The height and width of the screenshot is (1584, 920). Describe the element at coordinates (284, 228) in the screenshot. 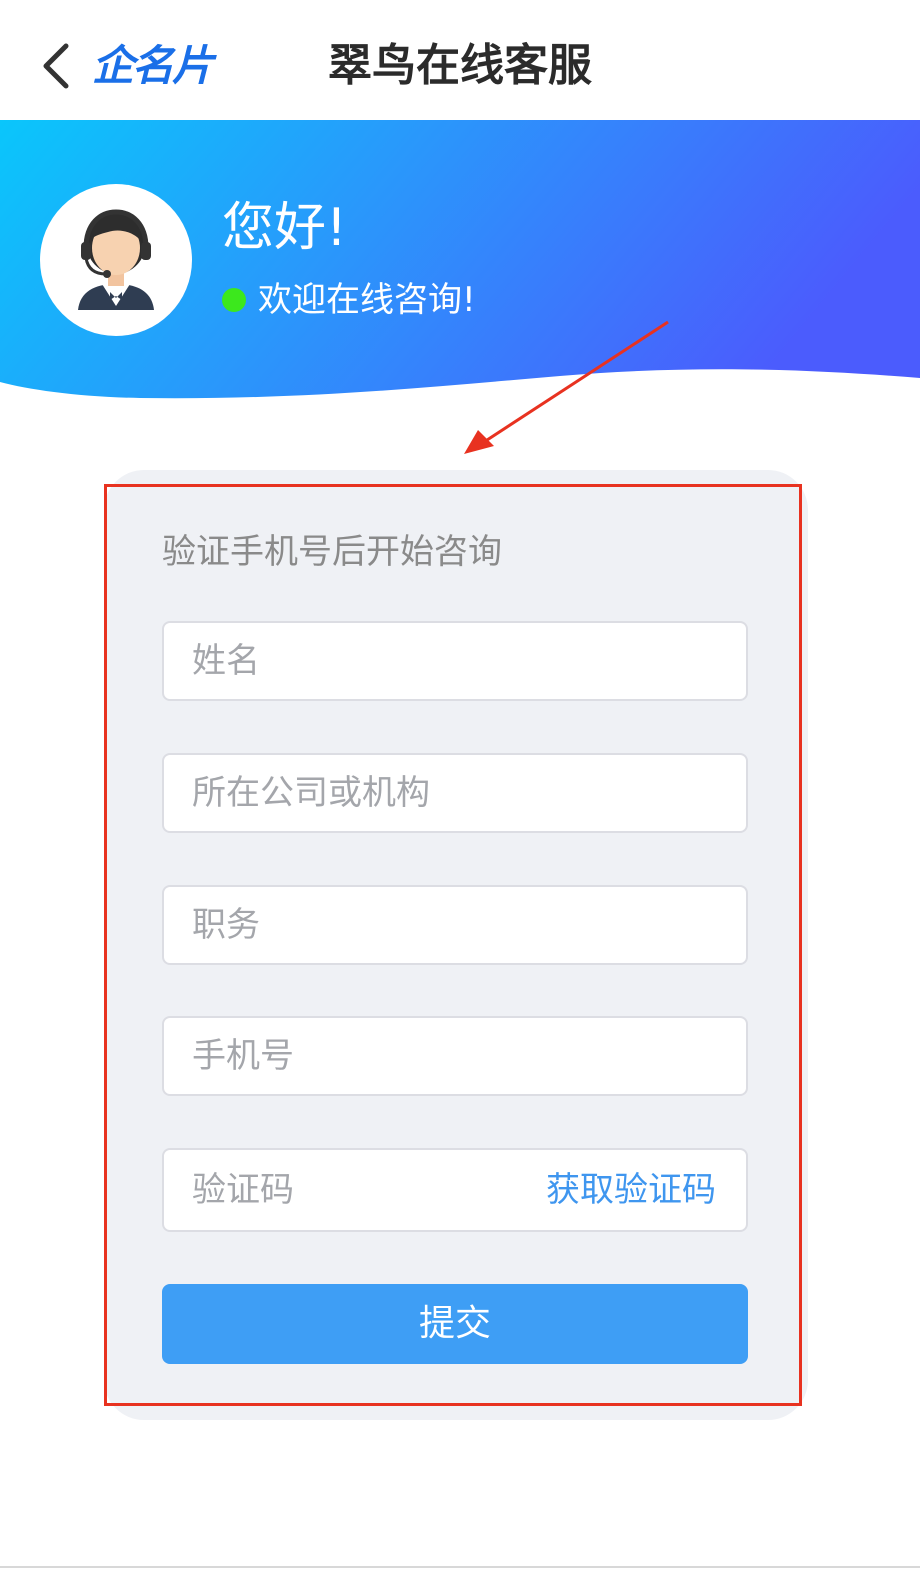

I see `greeting-text: 您好!` at that location.